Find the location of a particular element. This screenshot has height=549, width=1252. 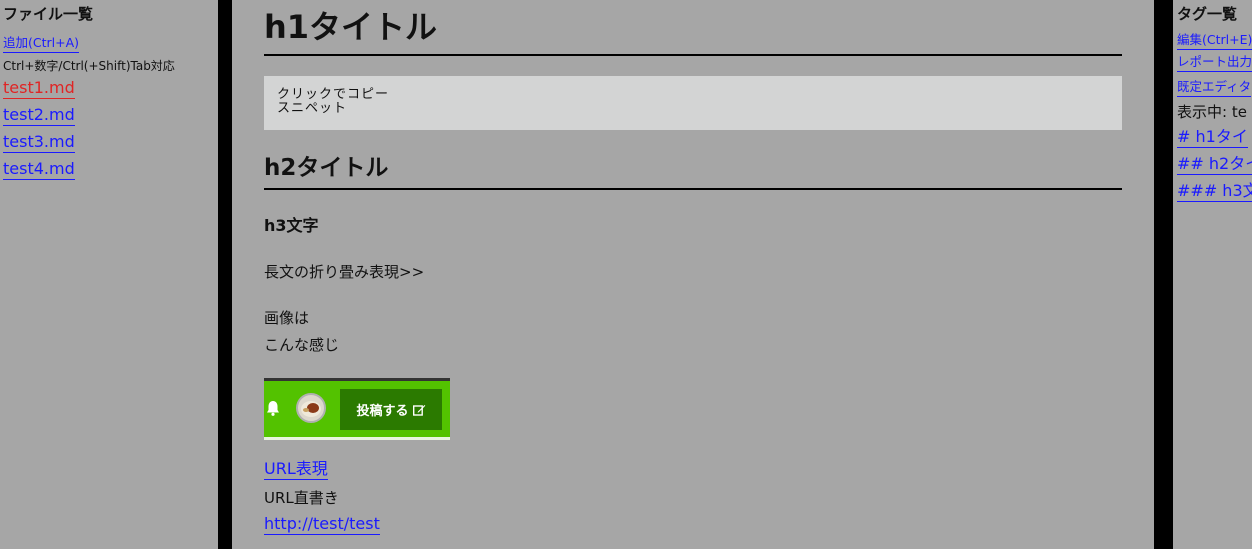

url-direct-link: http://test/test is located at coordinates (322, 525).